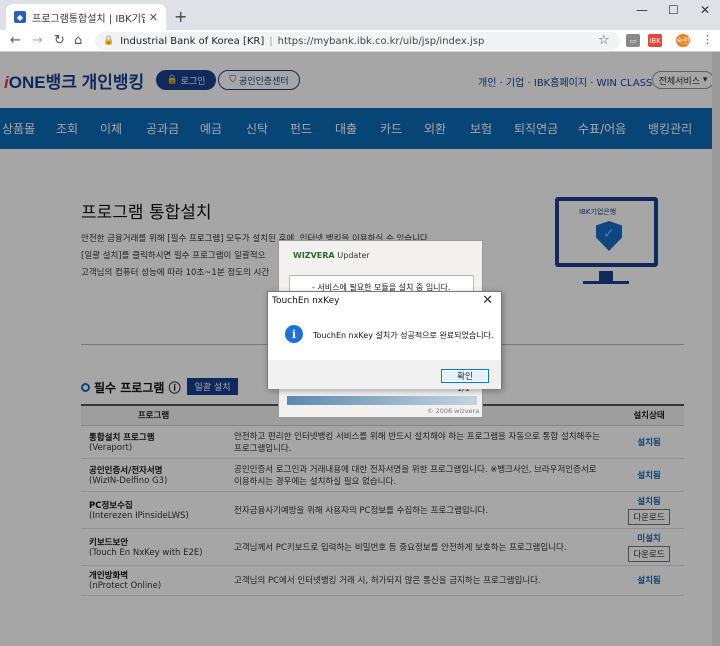  Describe the element at coordinates (384, 374) in the screenshot. I see `dialog-footer: 확인` at that location.